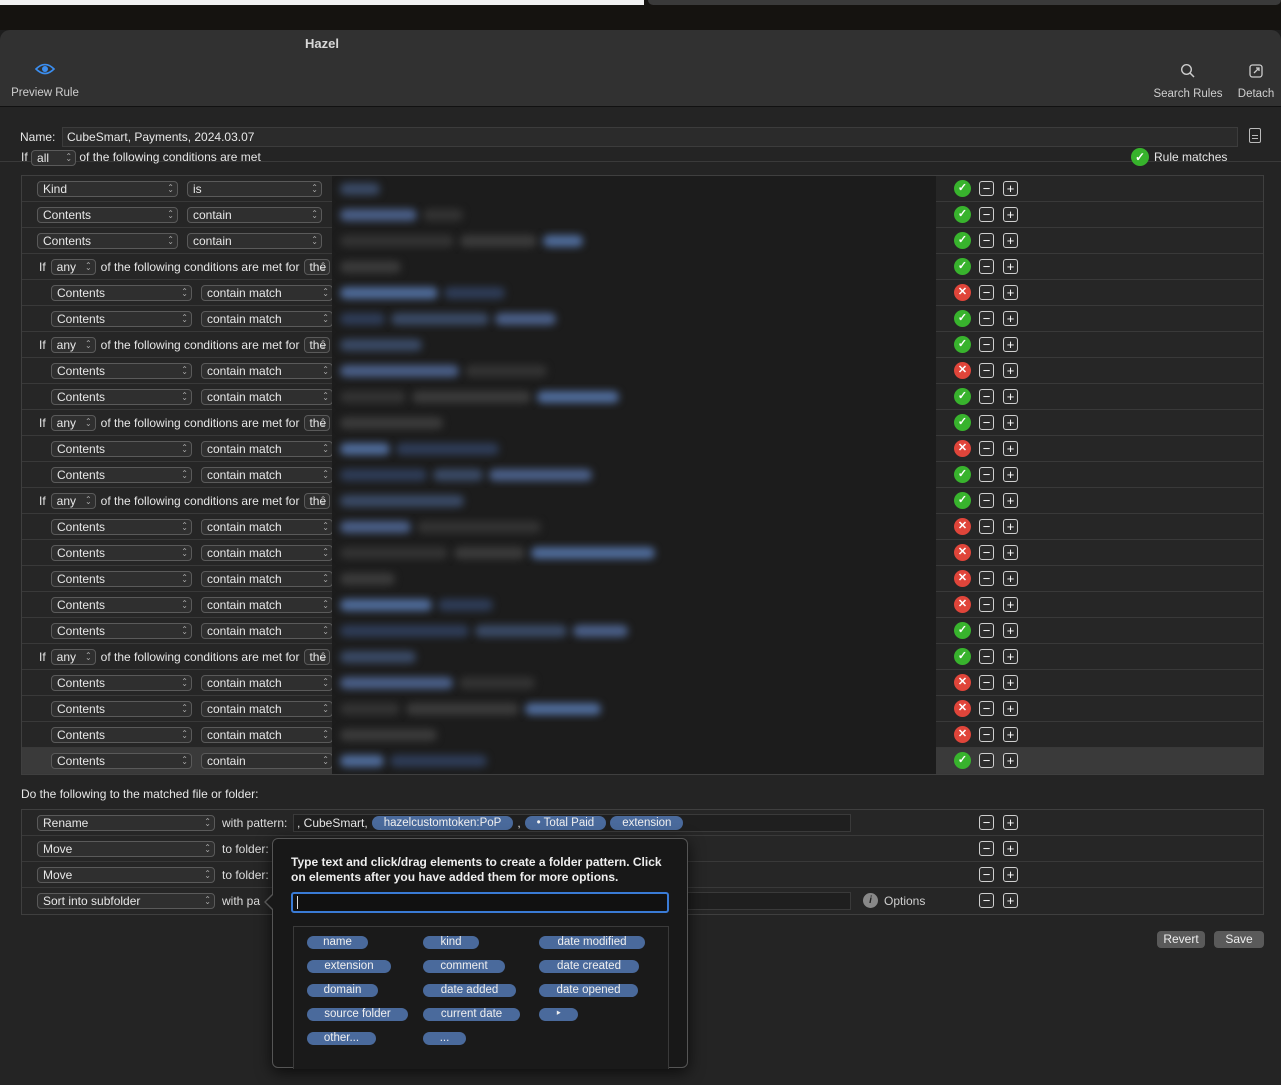  What do you see at coordinates (480, 902) in the screenshot?
I see `folder-pattern-input` at bounding box center [480, 902].